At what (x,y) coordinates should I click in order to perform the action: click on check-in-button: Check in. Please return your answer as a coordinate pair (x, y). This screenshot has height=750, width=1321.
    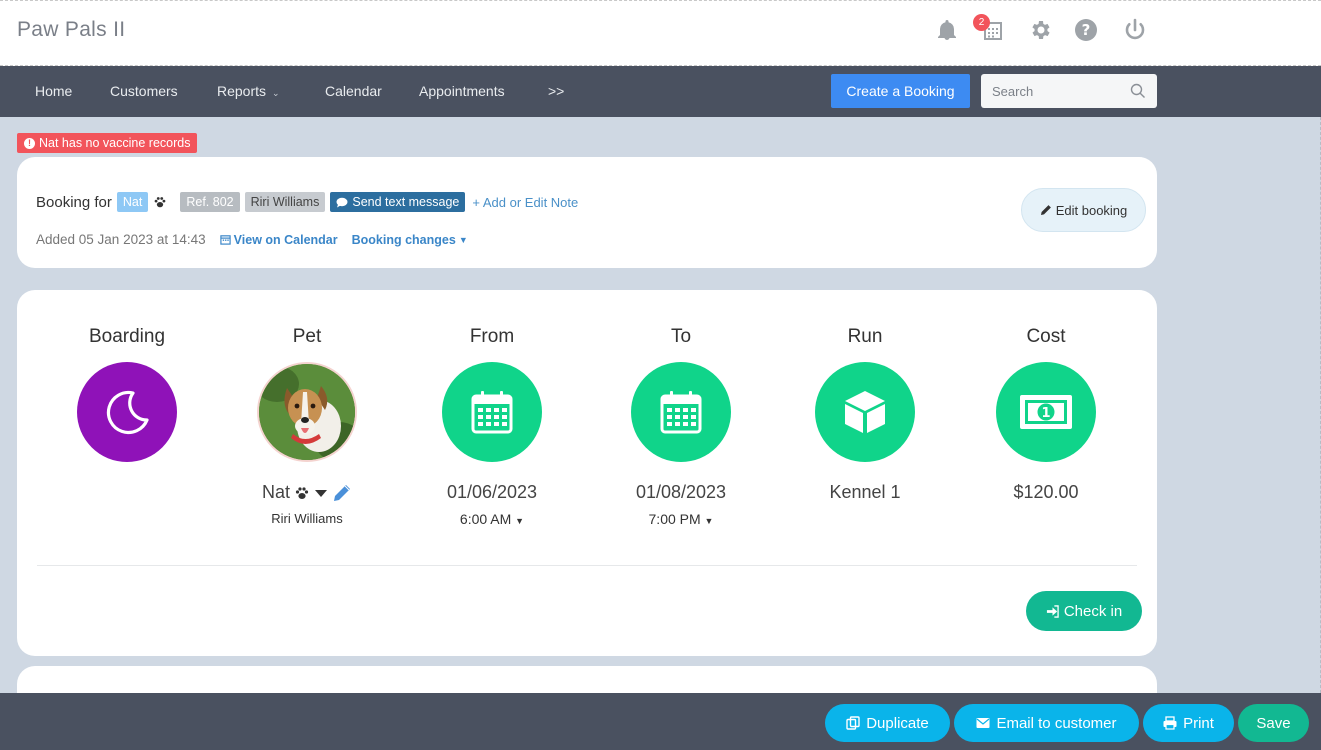
    Looking at the image, I should click on (1084, 611).